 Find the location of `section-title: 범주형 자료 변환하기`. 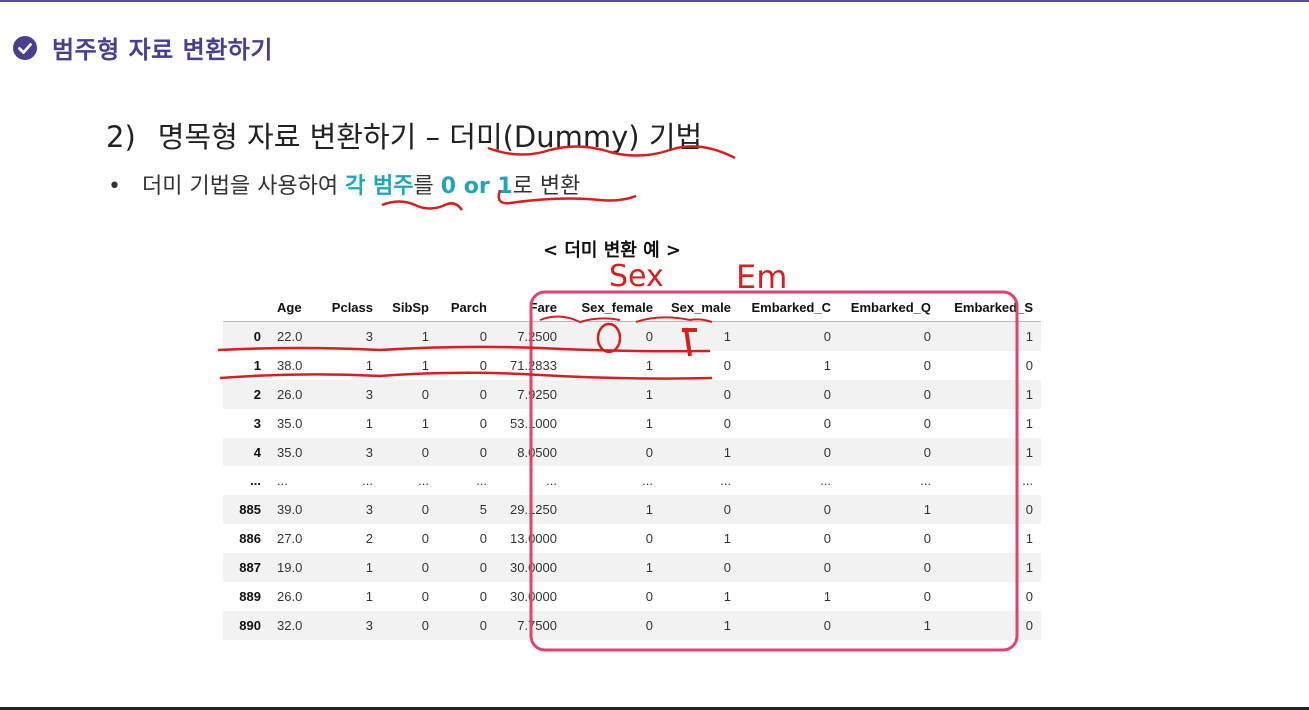

section-title: 범주형 자료 변환하기 is located at coordinates (162, 50).